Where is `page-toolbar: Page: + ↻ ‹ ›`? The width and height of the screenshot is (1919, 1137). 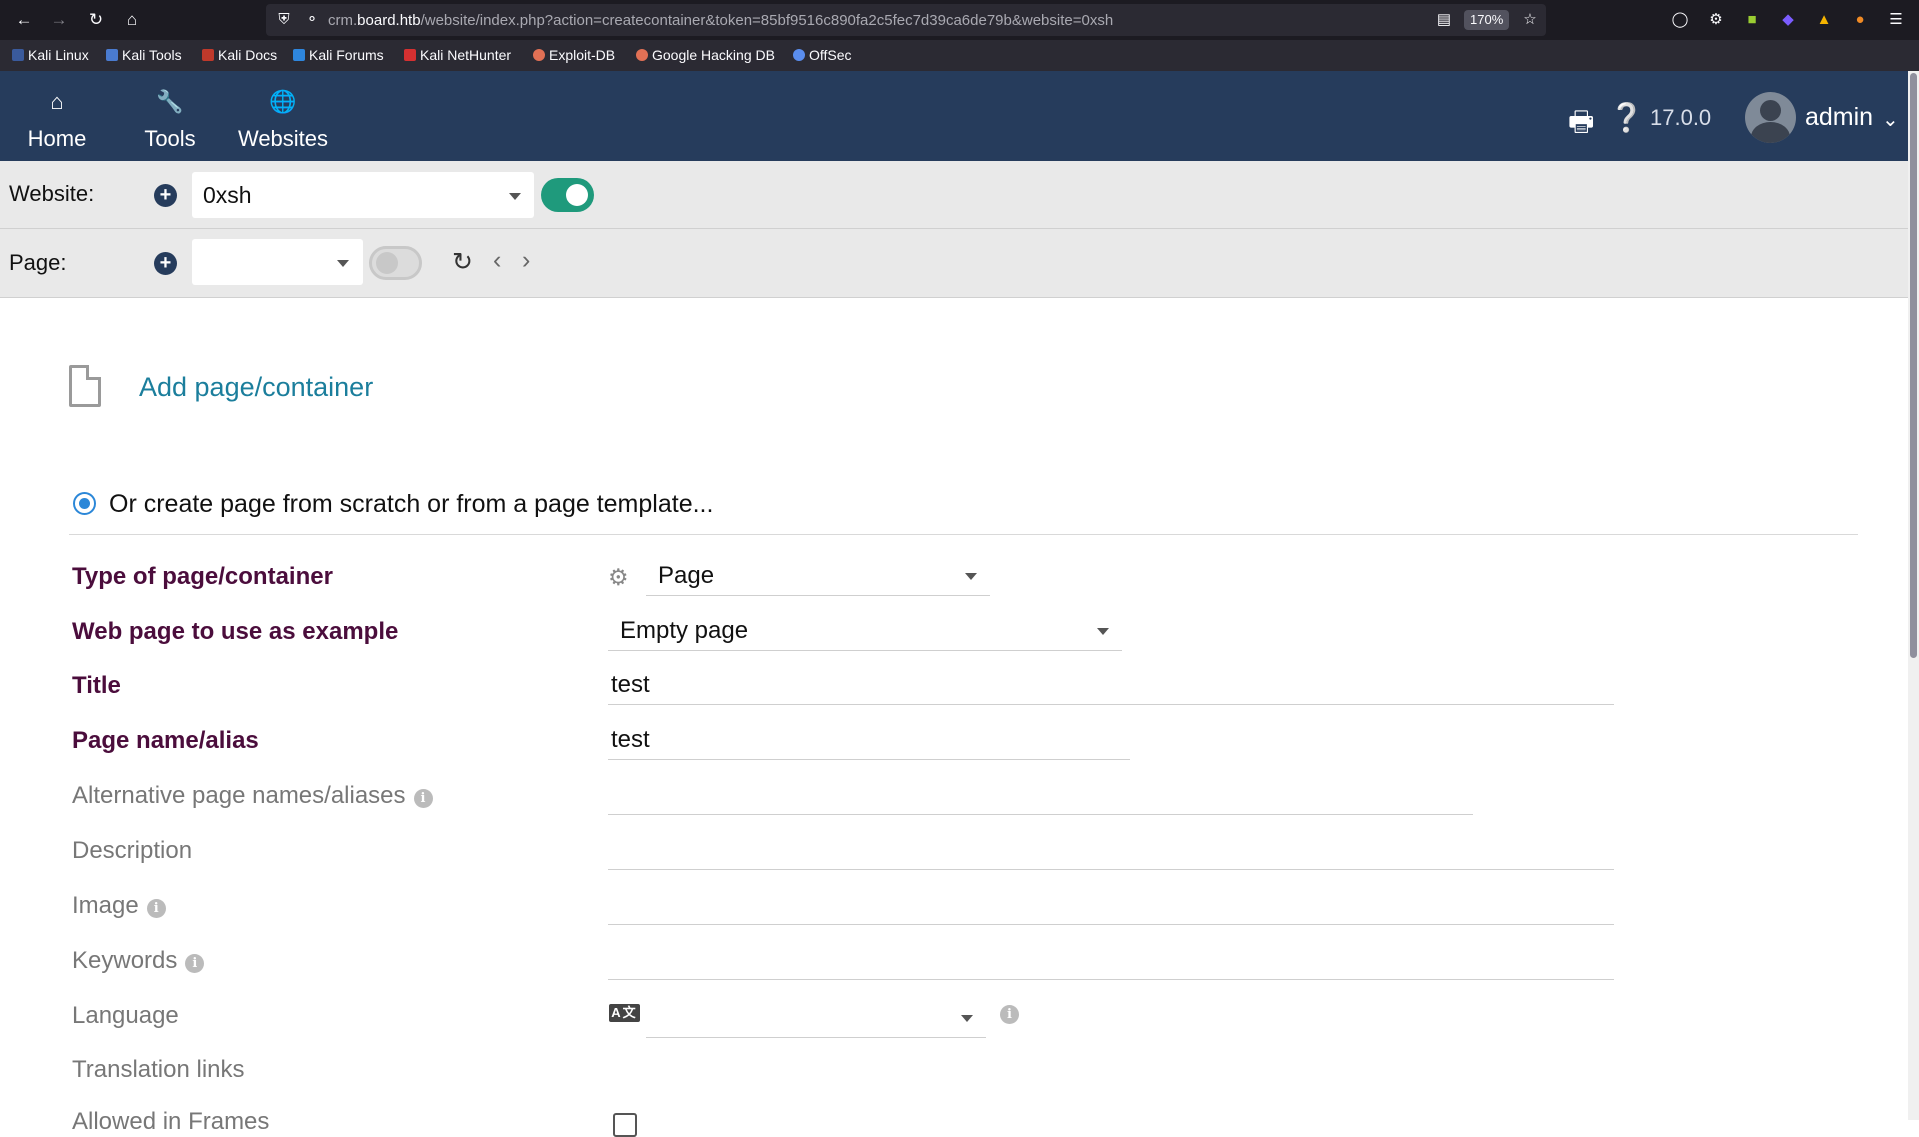 page-toolbar: Page: + ↻ ‹ › is located at coordinates (954, 263).